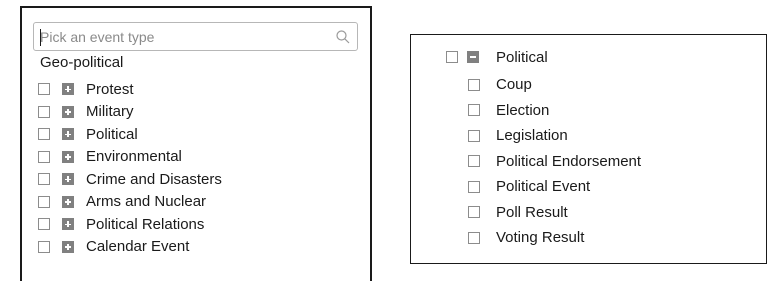  Describe the element at coordinates (110, 89) in the screenshot. I see `item-label: Protest` at that location.